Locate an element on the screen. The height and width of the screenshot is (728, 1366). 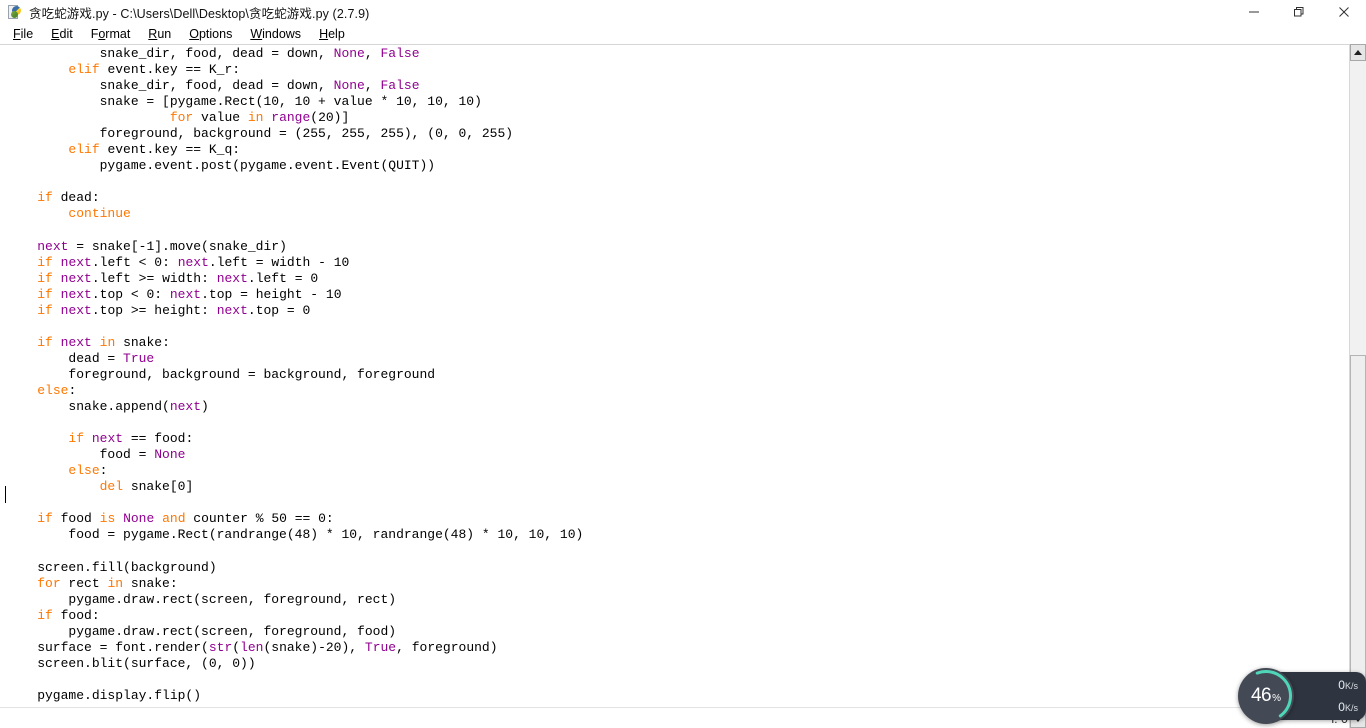
text-caret is located at coordinates (5, 494).